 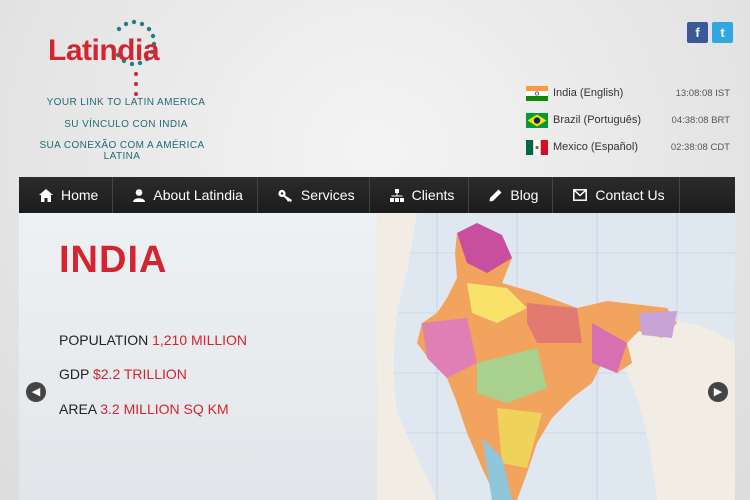 I want to click on user-icon, so click(x=139, y=195).